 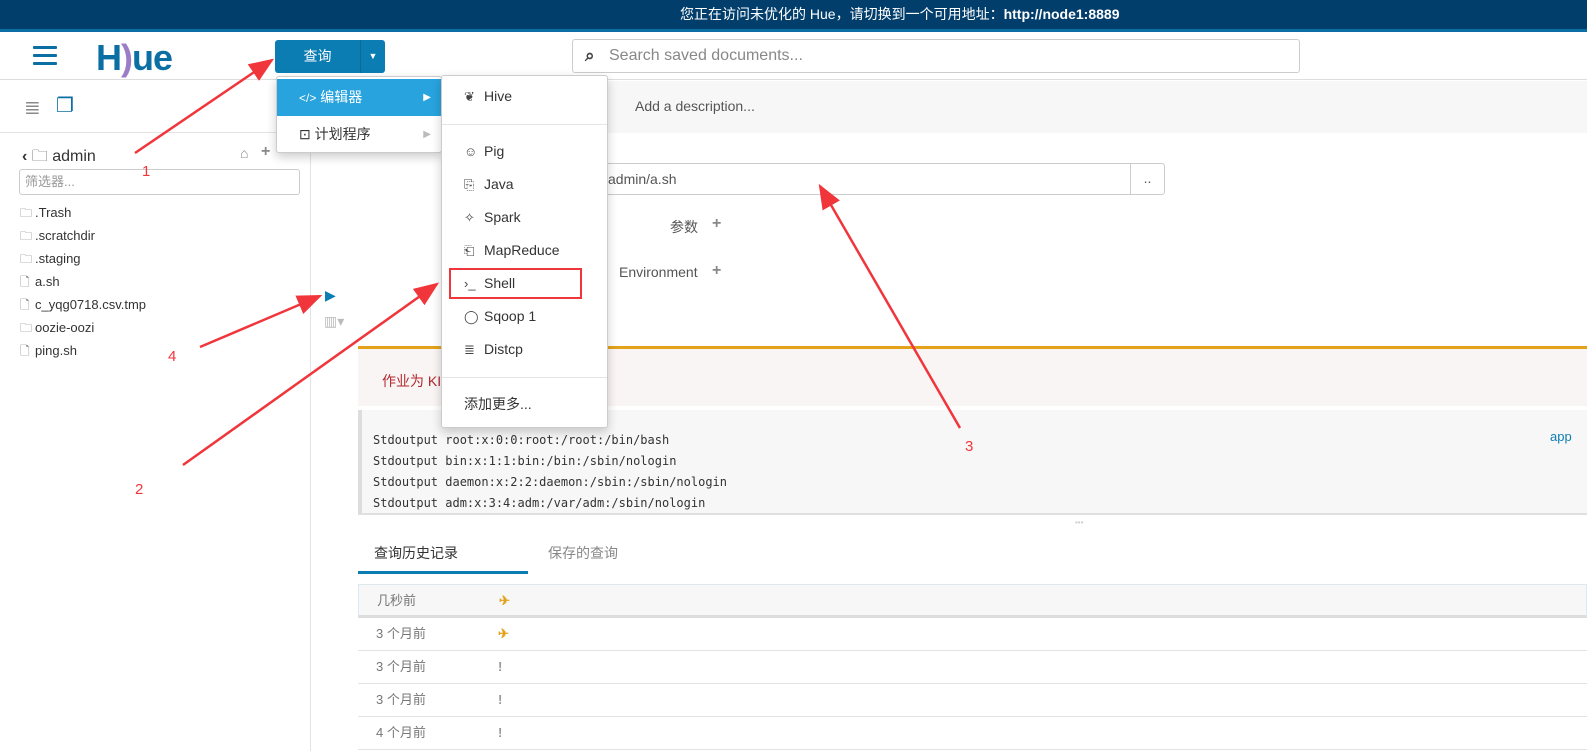 What do you see at coordinates (969, 446) in the screenshot?
I see `annotation-3: 3` at bounding box center [969, 446].